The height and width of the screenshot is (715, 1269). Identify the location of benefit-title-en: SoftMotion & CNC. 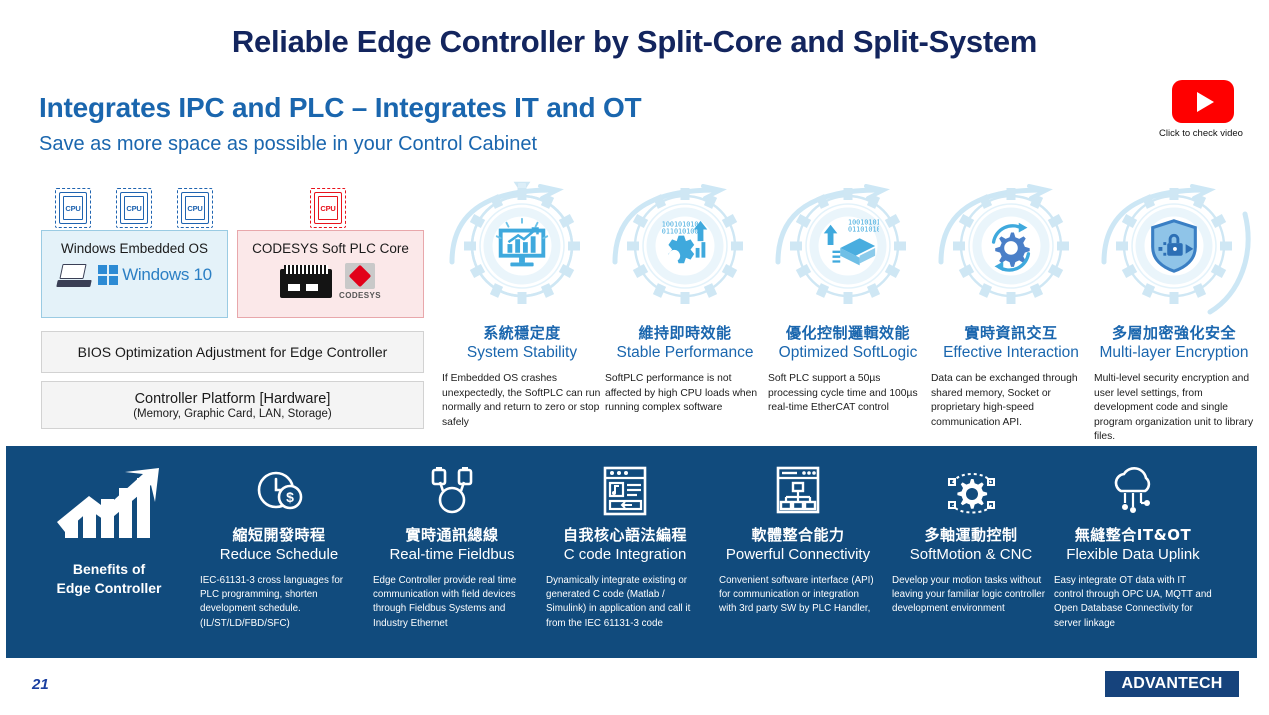
(971, 554).